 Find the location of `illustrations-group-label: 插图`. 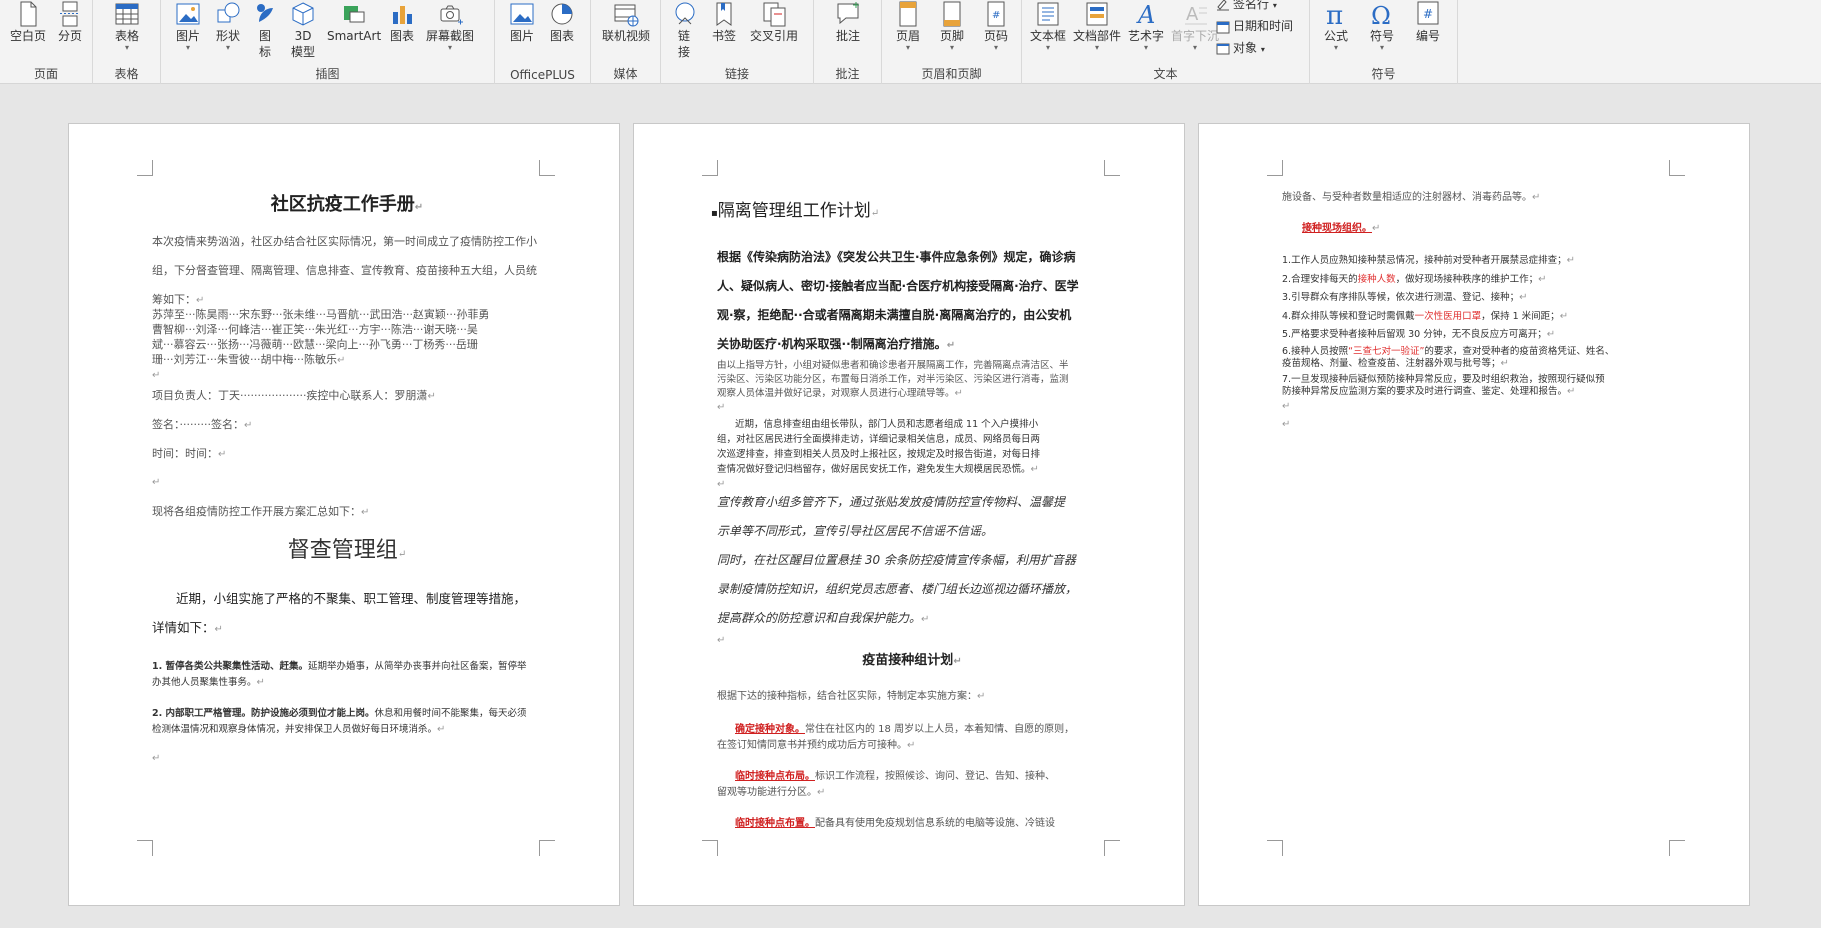

illustrations-group-label: 插图 is located at coordinates (327, 74).